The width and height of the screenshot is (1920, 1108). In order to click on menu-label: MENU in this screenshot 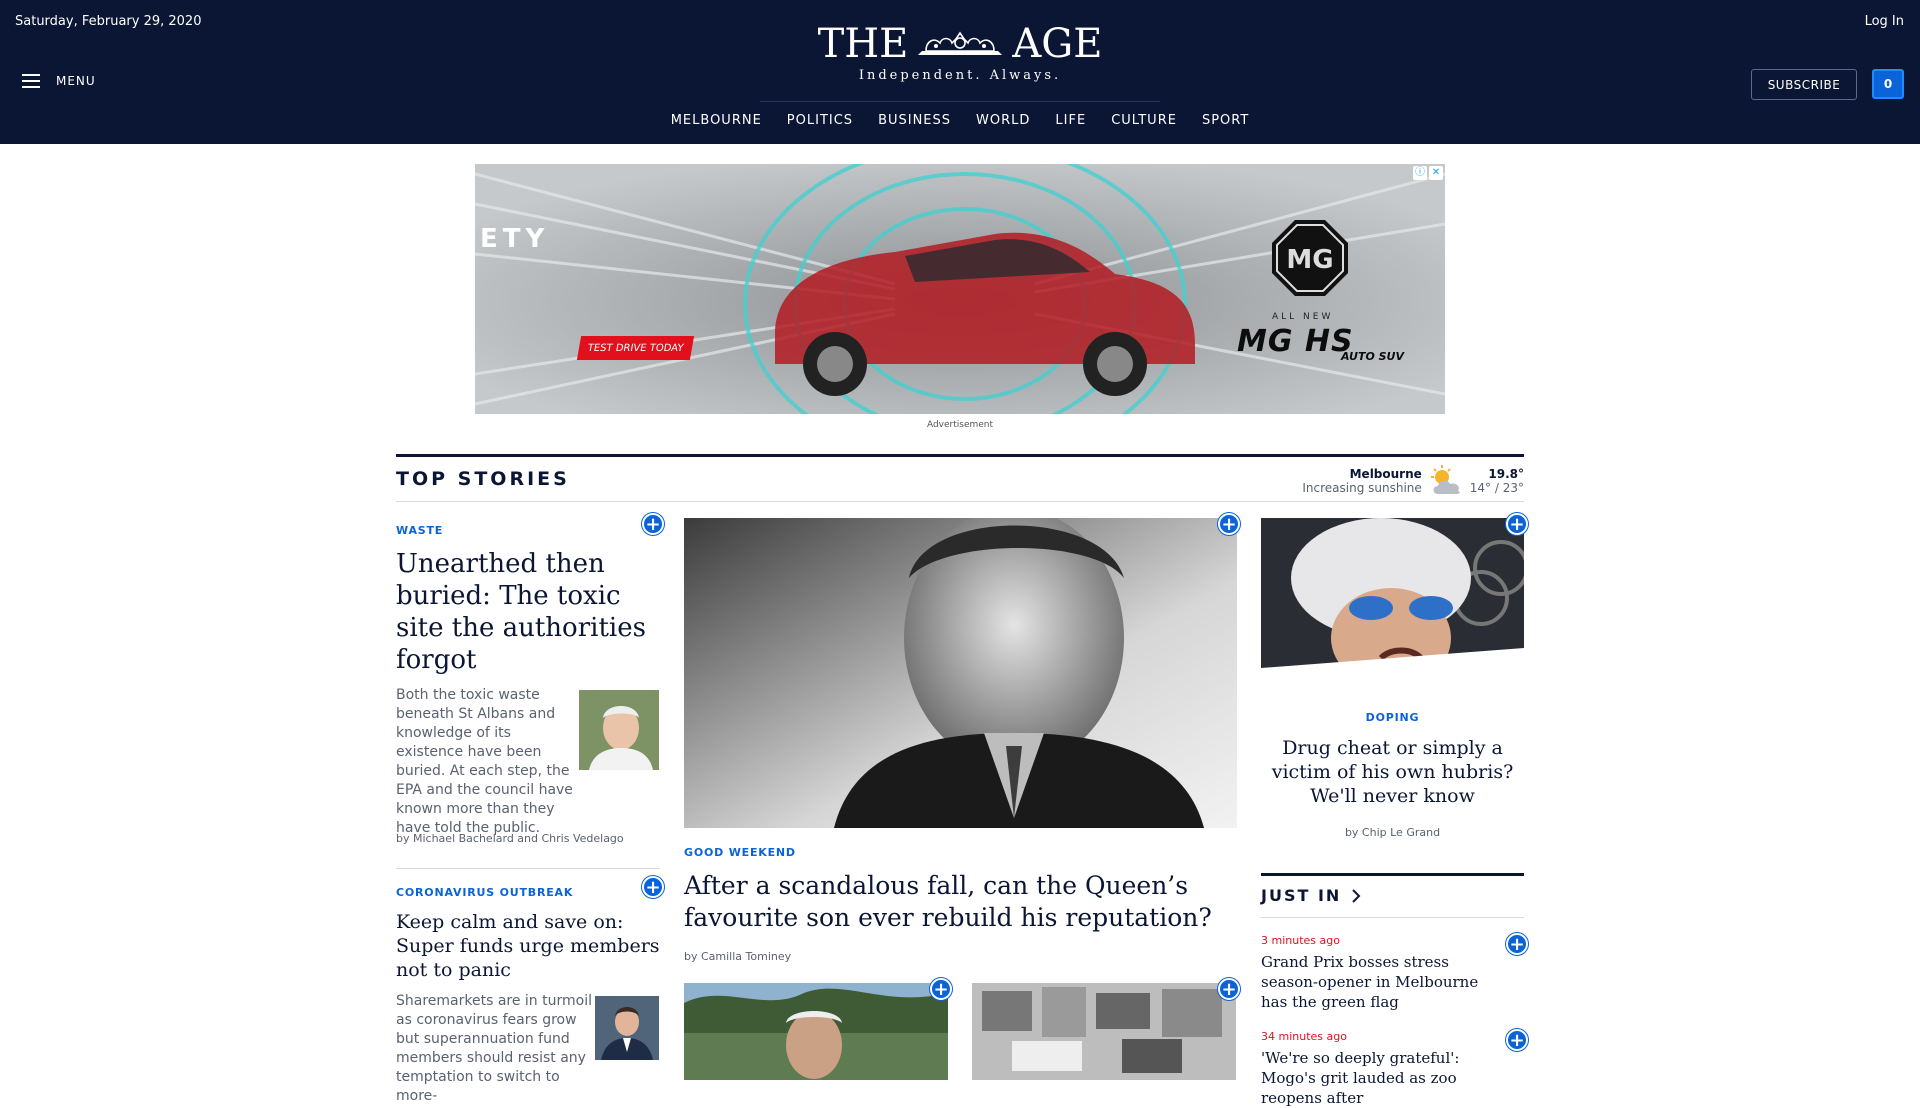, I will do `click(76, 81)`.